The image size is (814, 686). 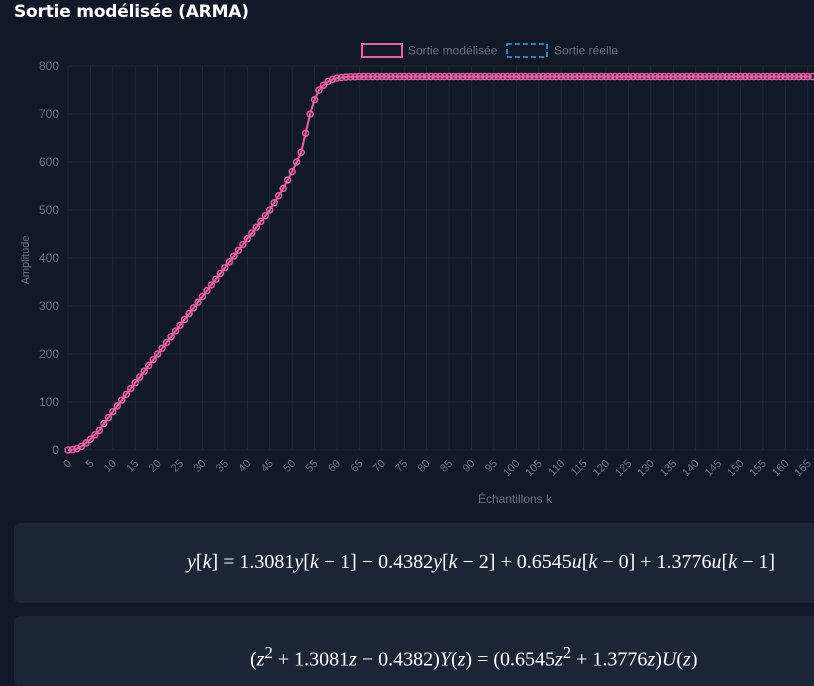 What do you see at coordinates (802, 468) in the screenshot?
I see `x-tick-label: 165` at bounding box center [802, 468].